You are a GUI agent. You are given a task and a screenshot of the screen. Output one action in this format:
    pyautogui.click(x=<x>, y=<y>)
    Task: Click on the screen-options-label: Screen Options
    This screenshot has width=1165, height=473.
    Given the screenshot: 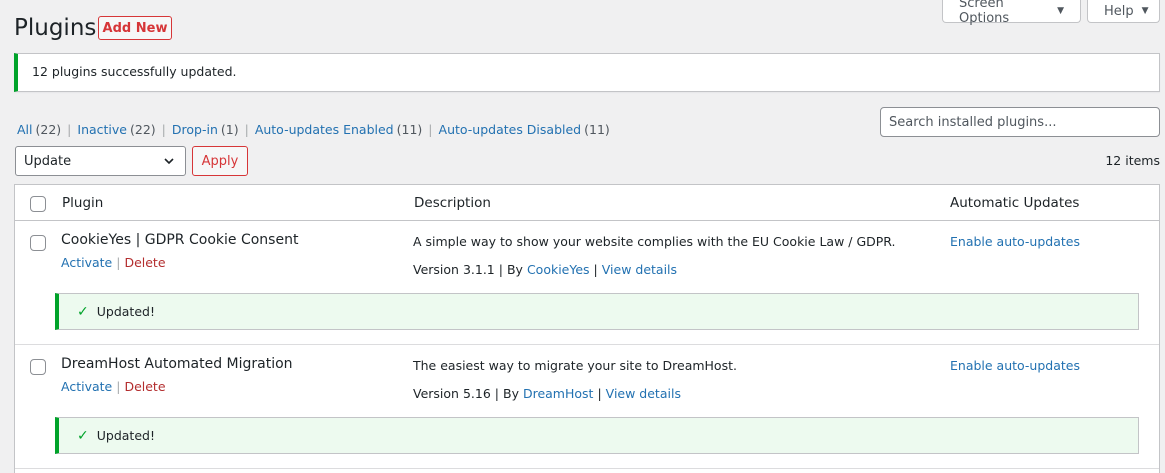 What is the action you would take?
    pyautogui.click(x=984, y=13)
    